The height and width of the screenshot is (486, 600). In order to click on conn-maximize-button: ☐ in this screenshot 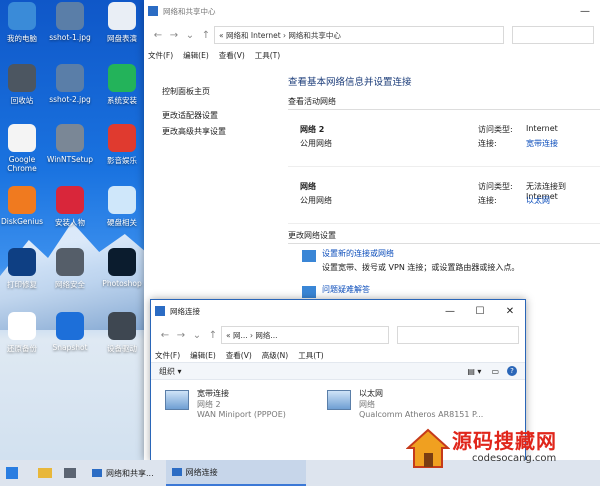, I will do `click(480, 311)`.